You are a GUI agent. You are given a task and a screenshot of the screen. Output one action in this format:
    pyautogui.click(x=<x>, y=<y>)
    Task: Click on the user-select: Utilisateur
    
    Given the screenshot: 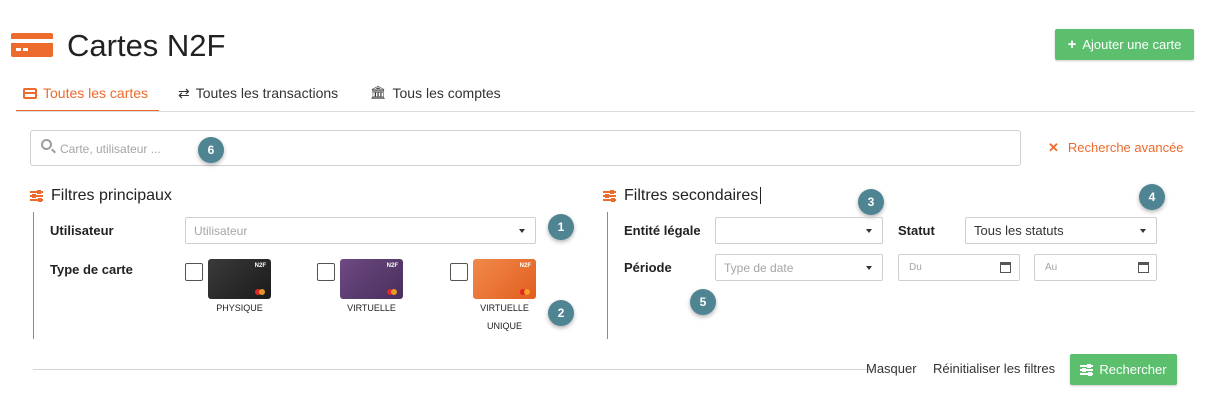 What is the action you would take?
    pyautogui.click(x=360, y=230)
    